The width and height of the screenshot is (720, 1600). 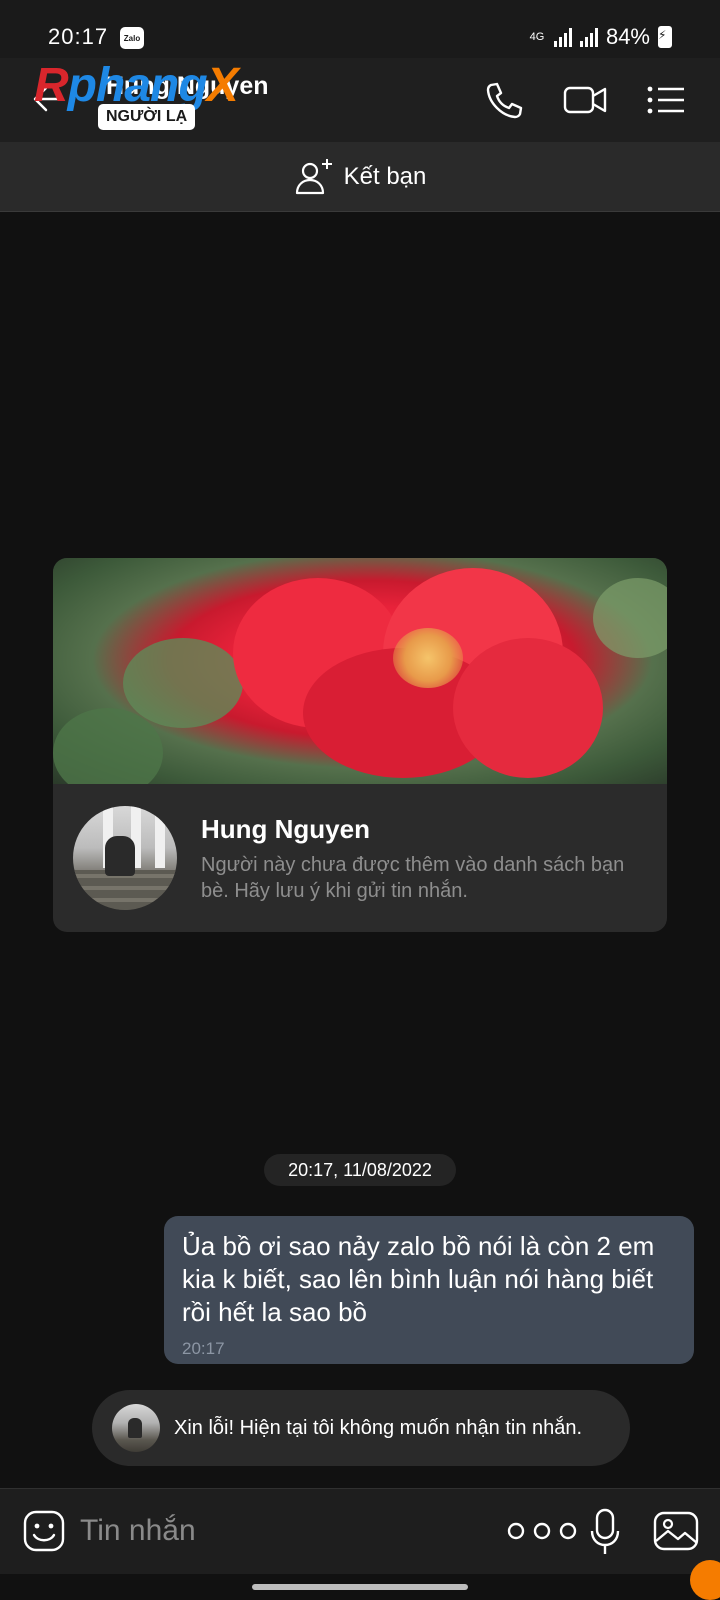 I want to click on status-time: 20:17, so click(x=78, y=36).